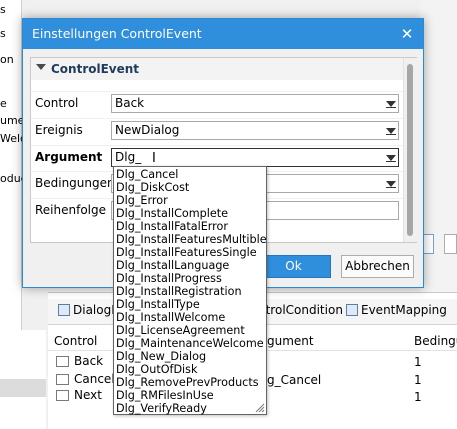  What do you see at coordinates (179, 291) in the screenshot?
I see `dropdown-option: Dlg_InstallRegistration` at bounding box center [179, 291].